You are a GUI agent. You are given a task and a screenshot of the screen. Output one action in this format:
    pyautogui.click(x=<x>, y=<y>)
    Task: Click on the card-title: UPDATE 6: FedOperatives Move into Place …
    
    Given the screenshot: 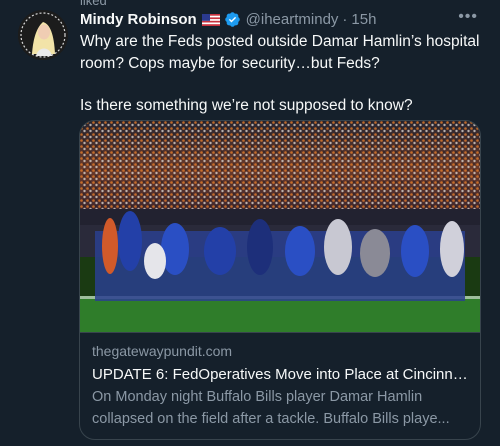 What is the action you would take?
    pyautogui.click(x=280, y=374)
    